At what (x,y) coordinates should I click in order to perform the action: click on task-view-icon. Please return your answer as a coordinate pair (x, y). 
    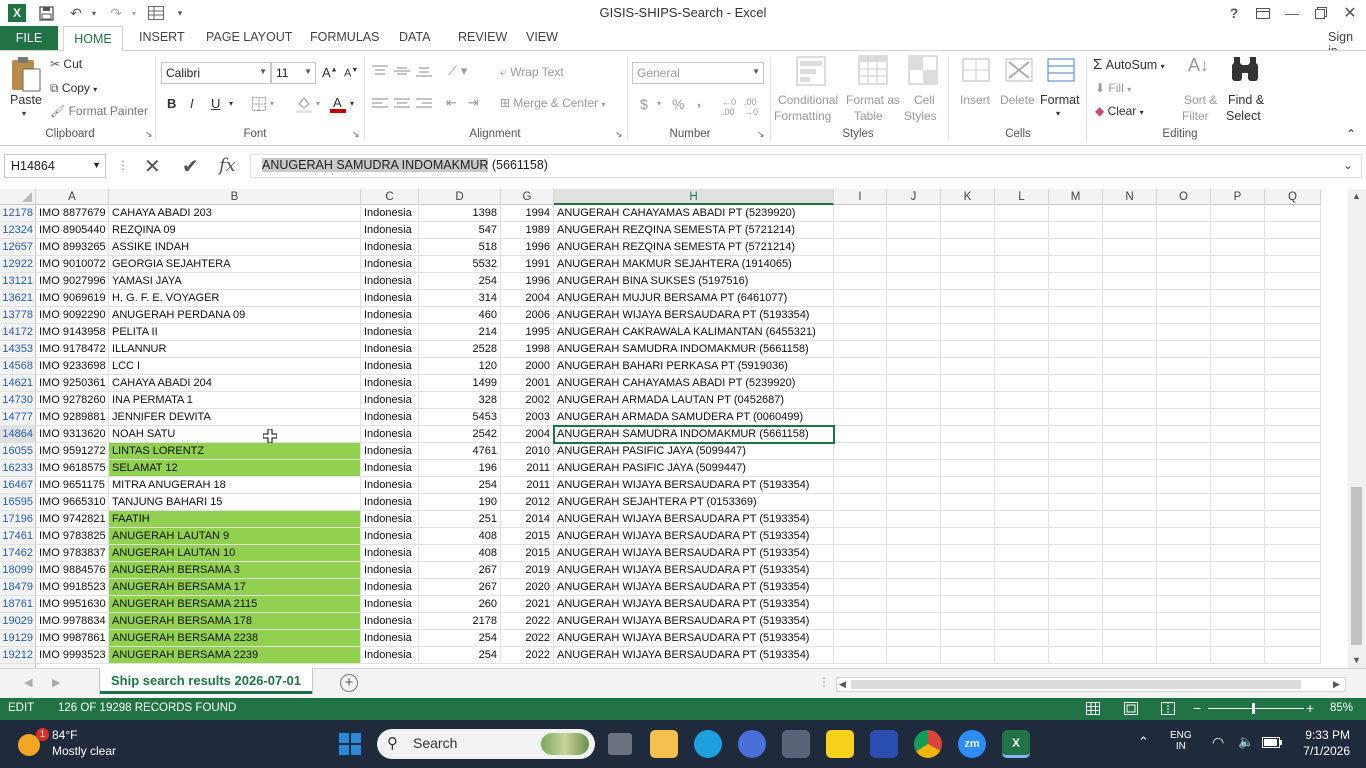
    Looking at the image, I should click on (620, 744).